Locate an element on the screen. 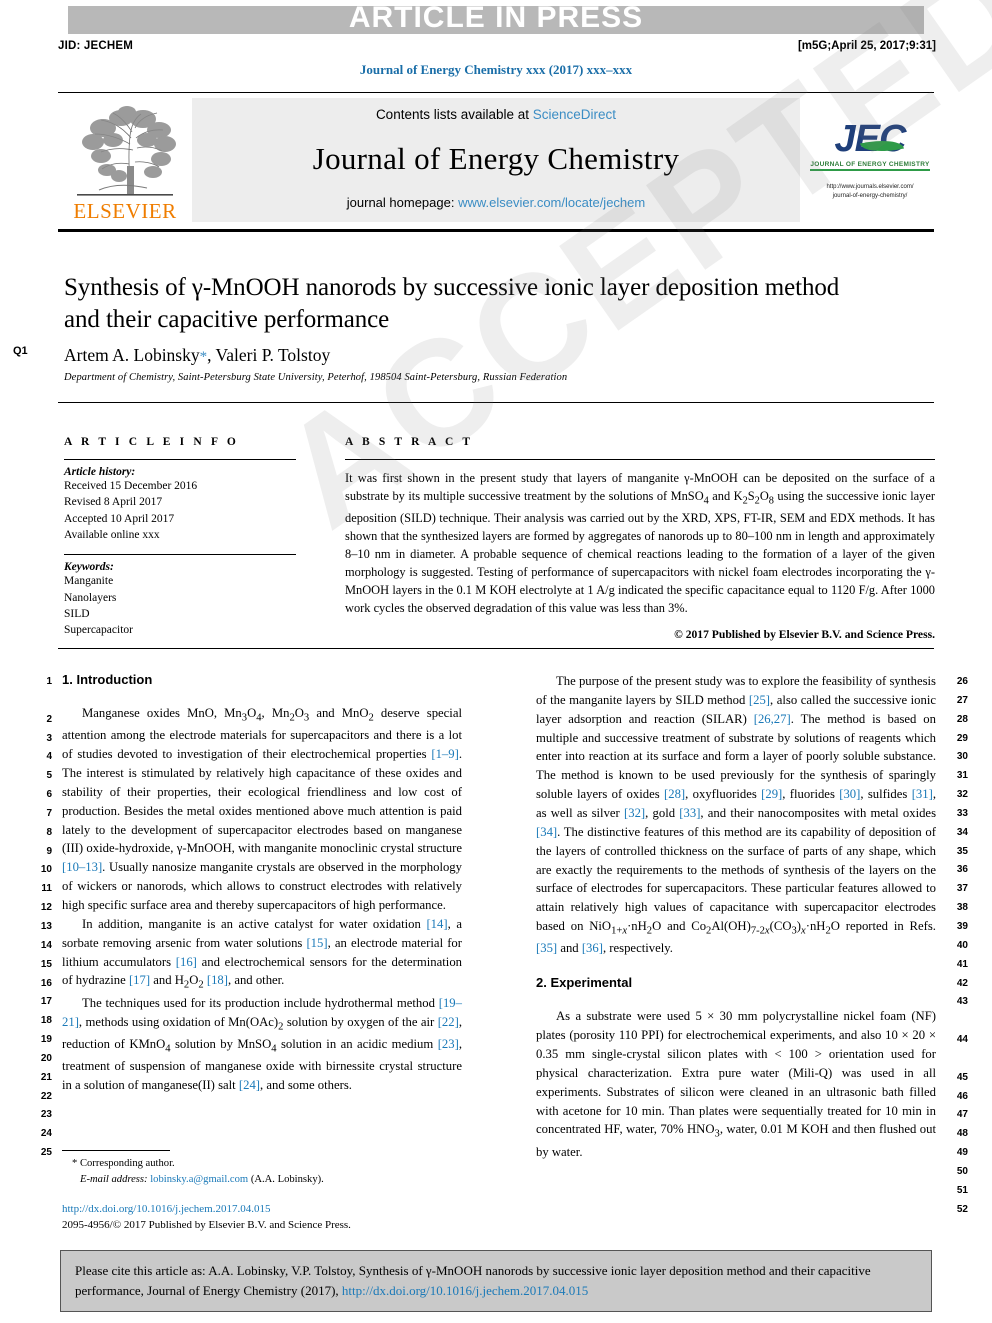 The image size is (992, 1323). line-number: 36 is located at coordinates (962, 870).